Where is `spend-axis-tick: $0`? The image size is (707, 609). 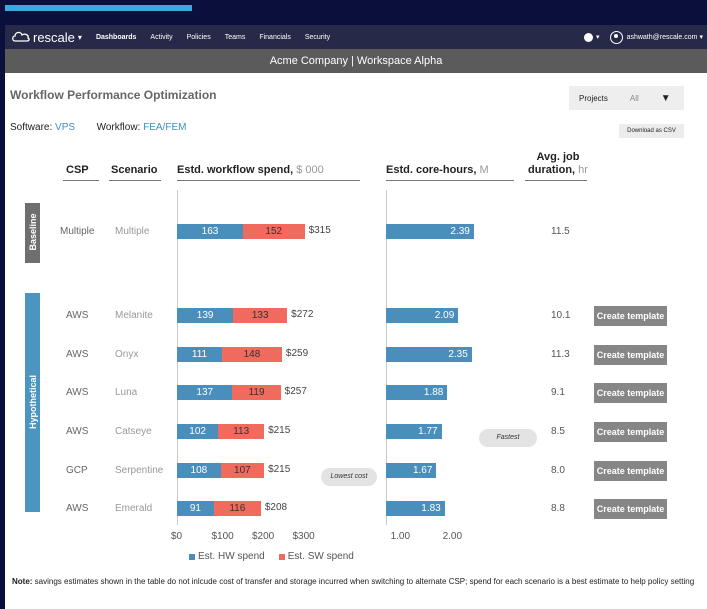 spend-axis-tick: $0 is located at coordinates (177, 536).